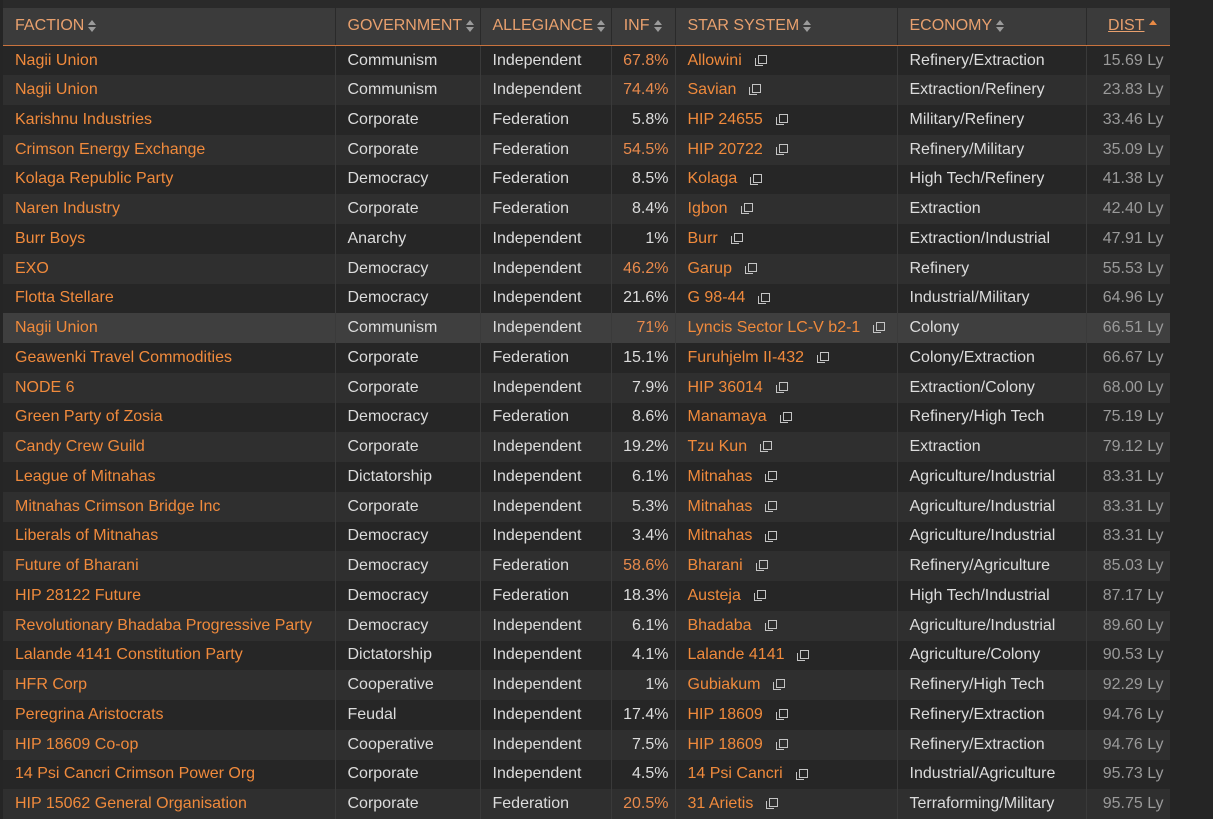 This screenshot has width=1213, height=819. I want to click on star-system-link: Igbon, so click(708, 208).